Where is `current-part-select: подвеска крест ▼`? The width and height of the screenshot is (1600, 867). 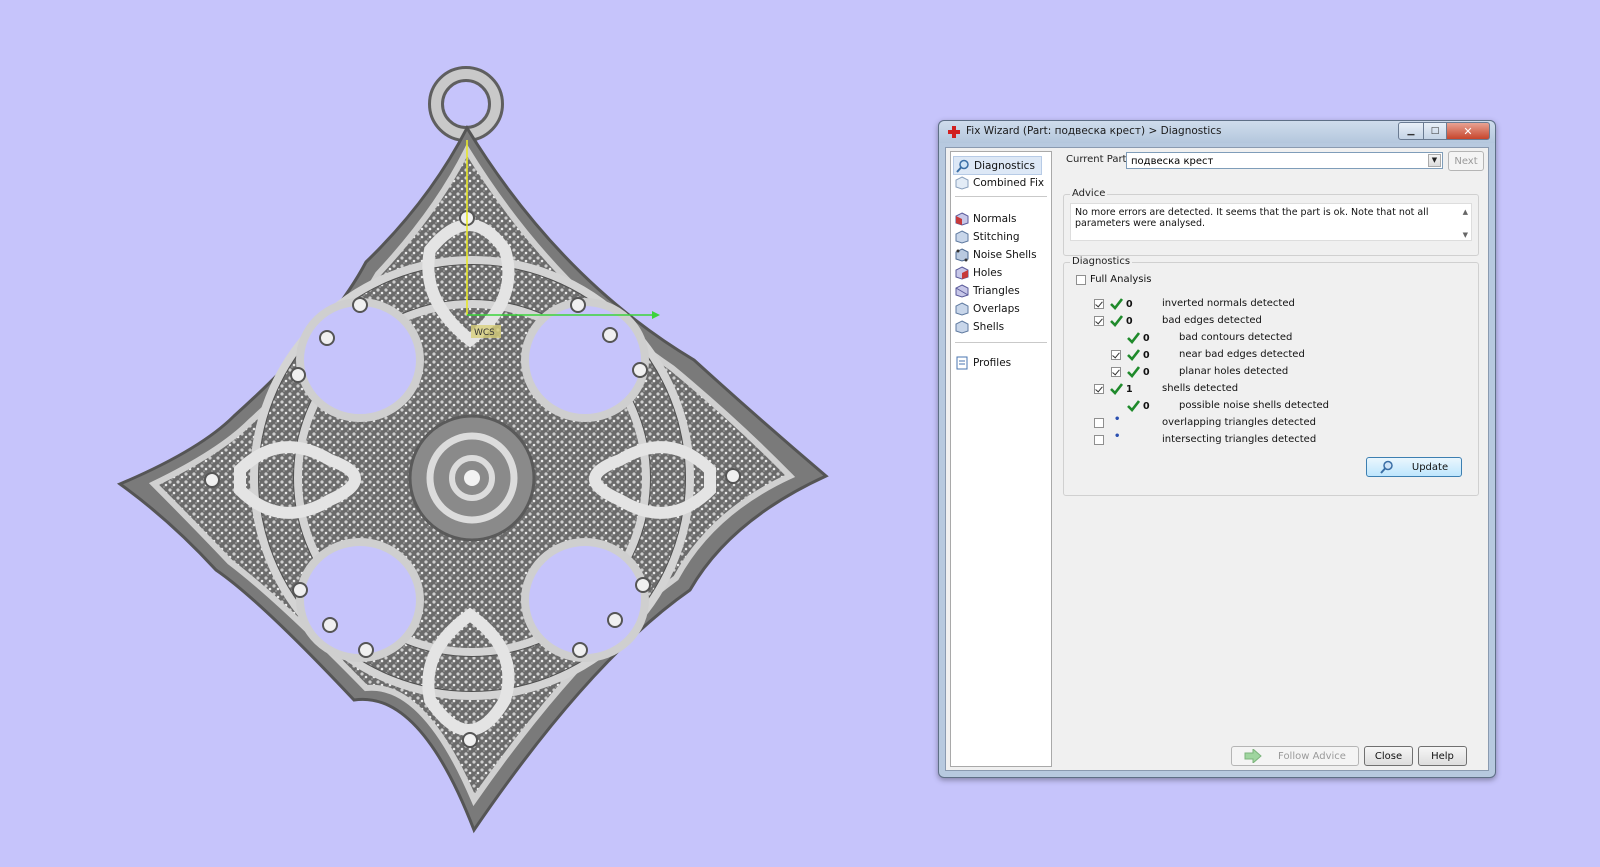 current-part-select: подвеска крест ▼ is located at coordinates (1284, 160).